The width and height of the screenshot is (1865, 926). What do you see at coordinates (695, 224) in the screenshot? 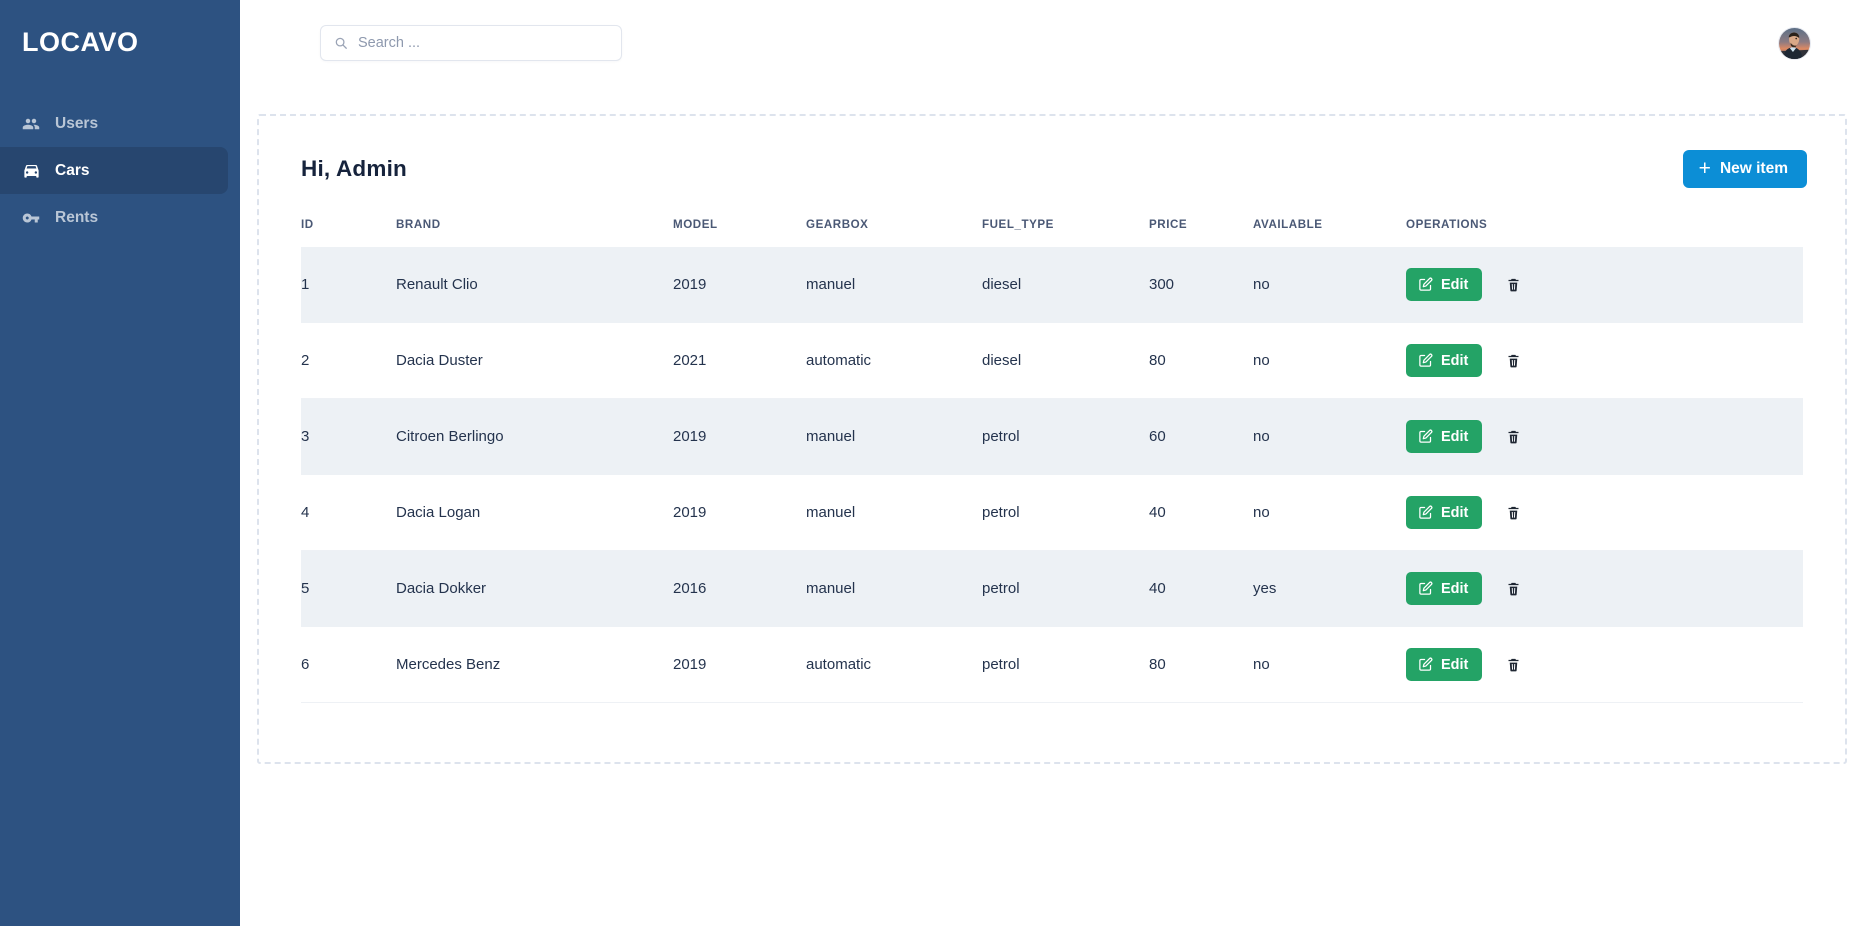
I see `column-header-model: MODEL` at bounding box center [695, 224].